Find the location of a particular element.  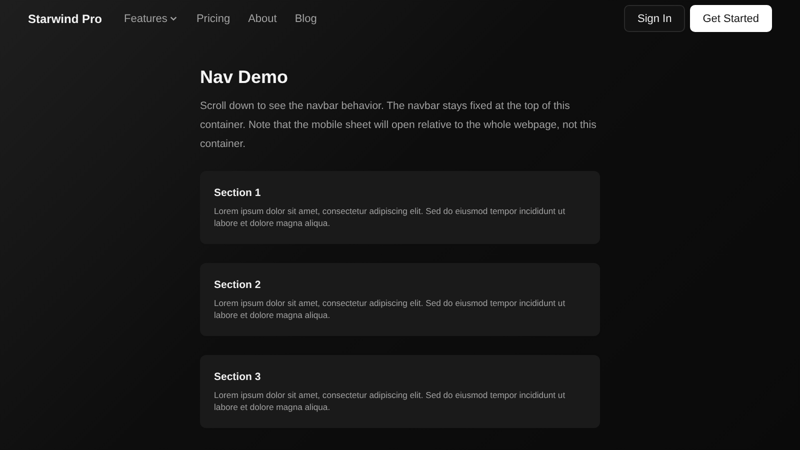

nav-link: Blog is located at coordinates (305, 18).